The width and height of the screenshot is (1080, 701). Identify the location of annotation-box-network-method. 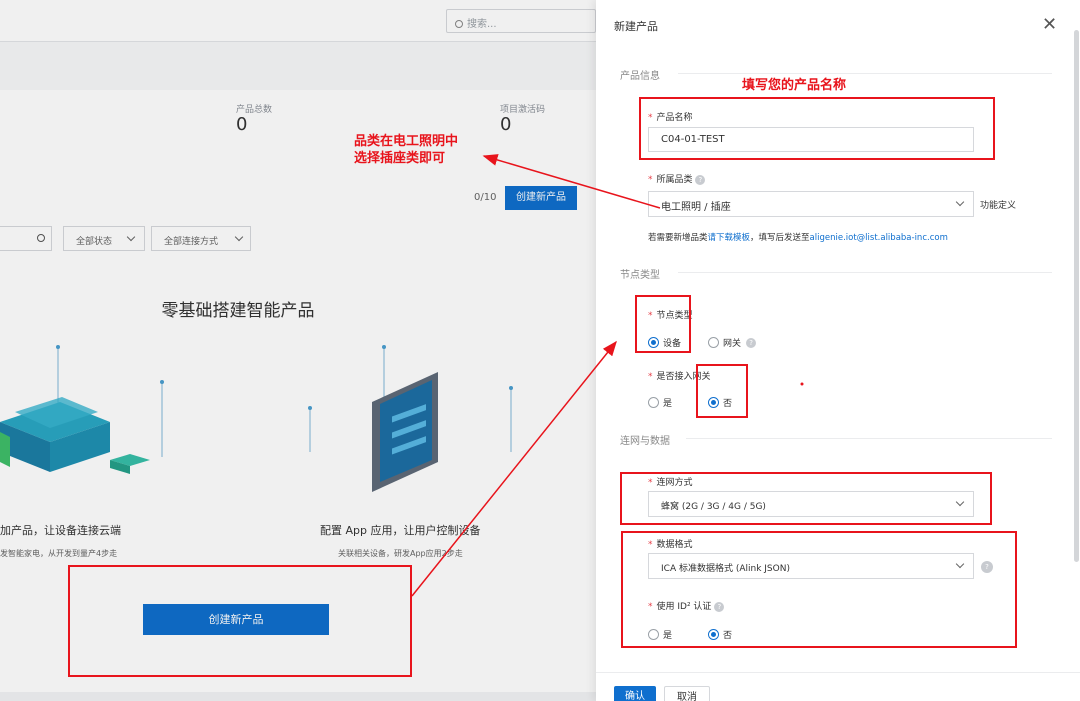
(806, 498).